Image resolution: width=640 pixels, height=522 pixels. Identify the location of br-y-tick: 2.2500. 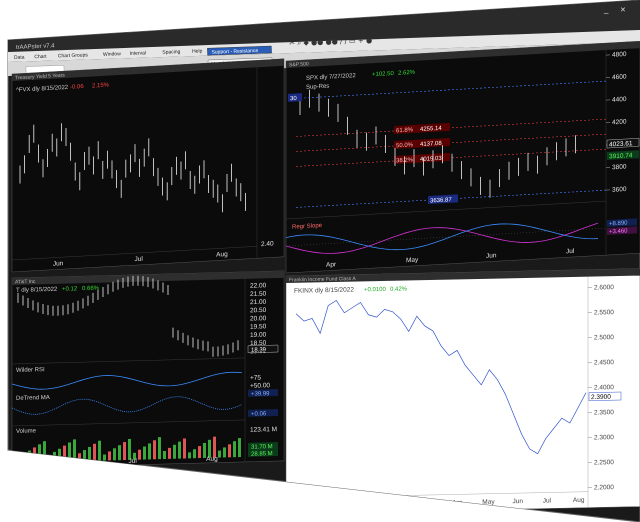
(604, 462).